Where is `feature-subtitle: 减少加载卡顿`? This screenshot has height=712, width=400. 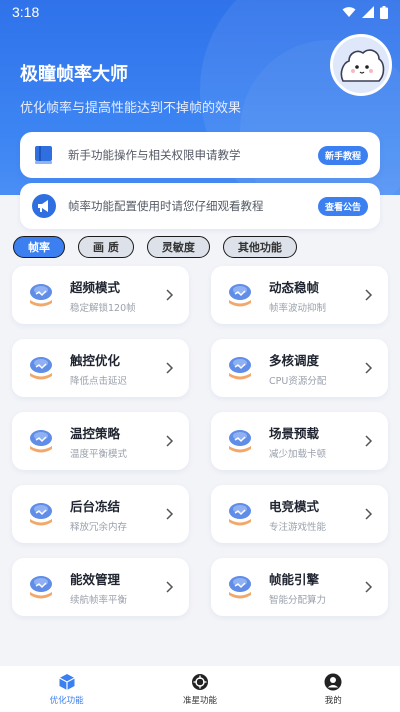 feature-subtitle: 减少加载卡顿 is located at coordinates (298, 454).